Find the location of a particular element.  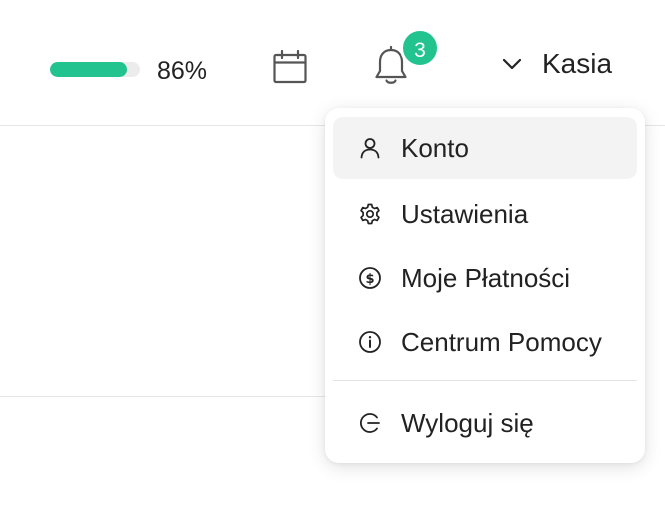

user-menu-toggle: Kasia is located at coordinates (556, 64).